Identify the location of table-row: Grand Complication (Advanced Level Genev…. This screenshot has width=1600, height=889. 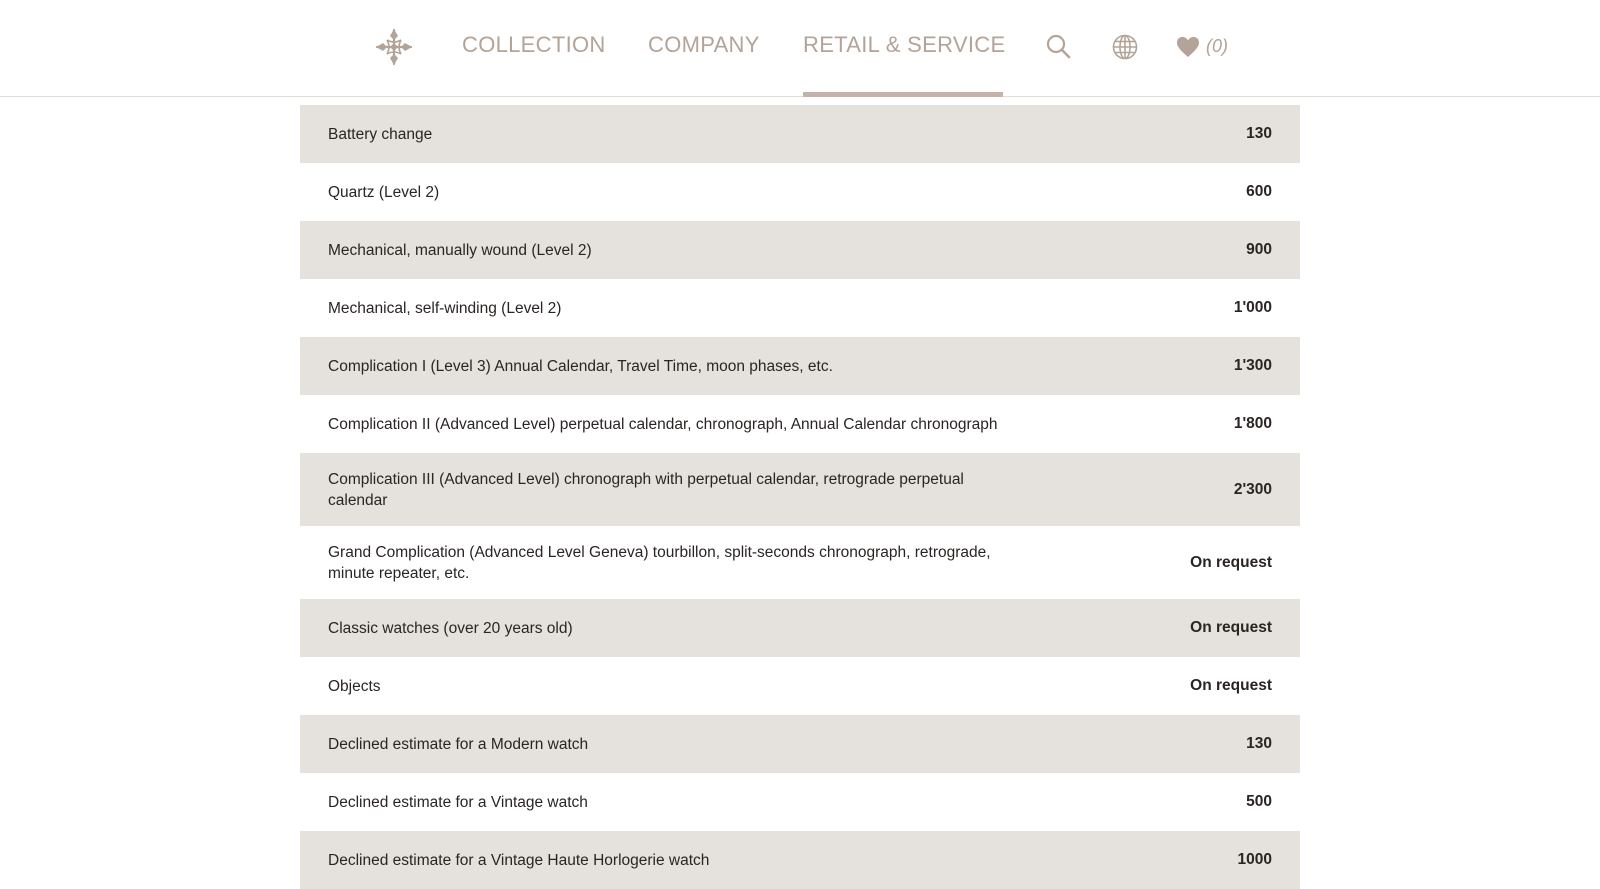
(800, 562).